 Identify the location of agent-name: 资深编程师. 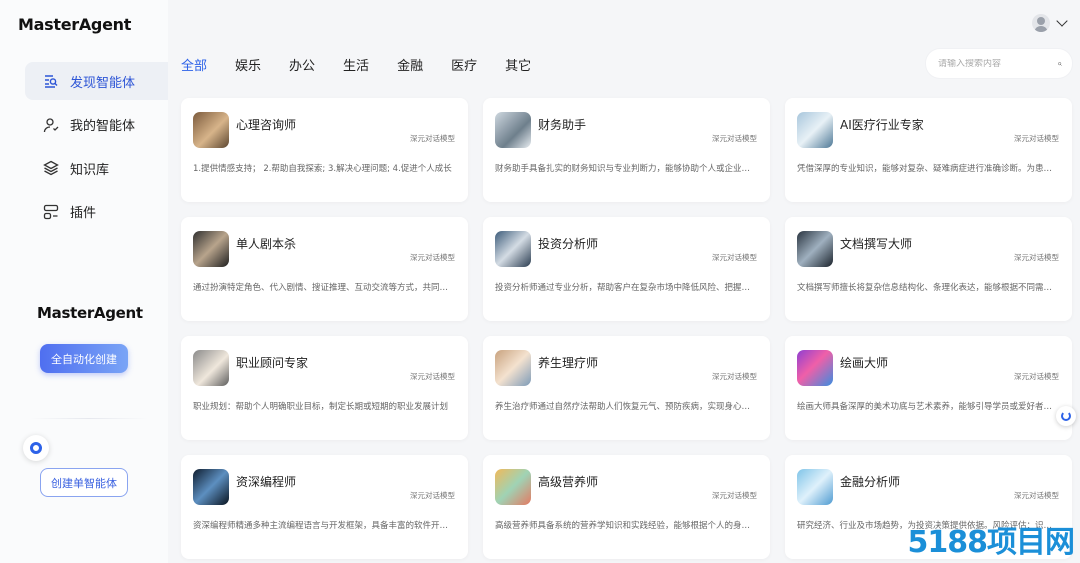
(266, 482).